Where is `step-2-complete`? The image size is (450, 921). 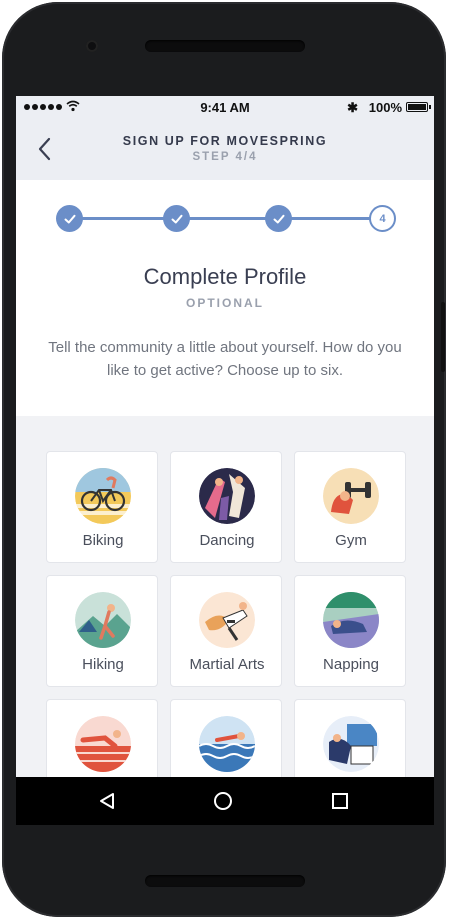 step-2-complete is located at coordinates (176, 218).